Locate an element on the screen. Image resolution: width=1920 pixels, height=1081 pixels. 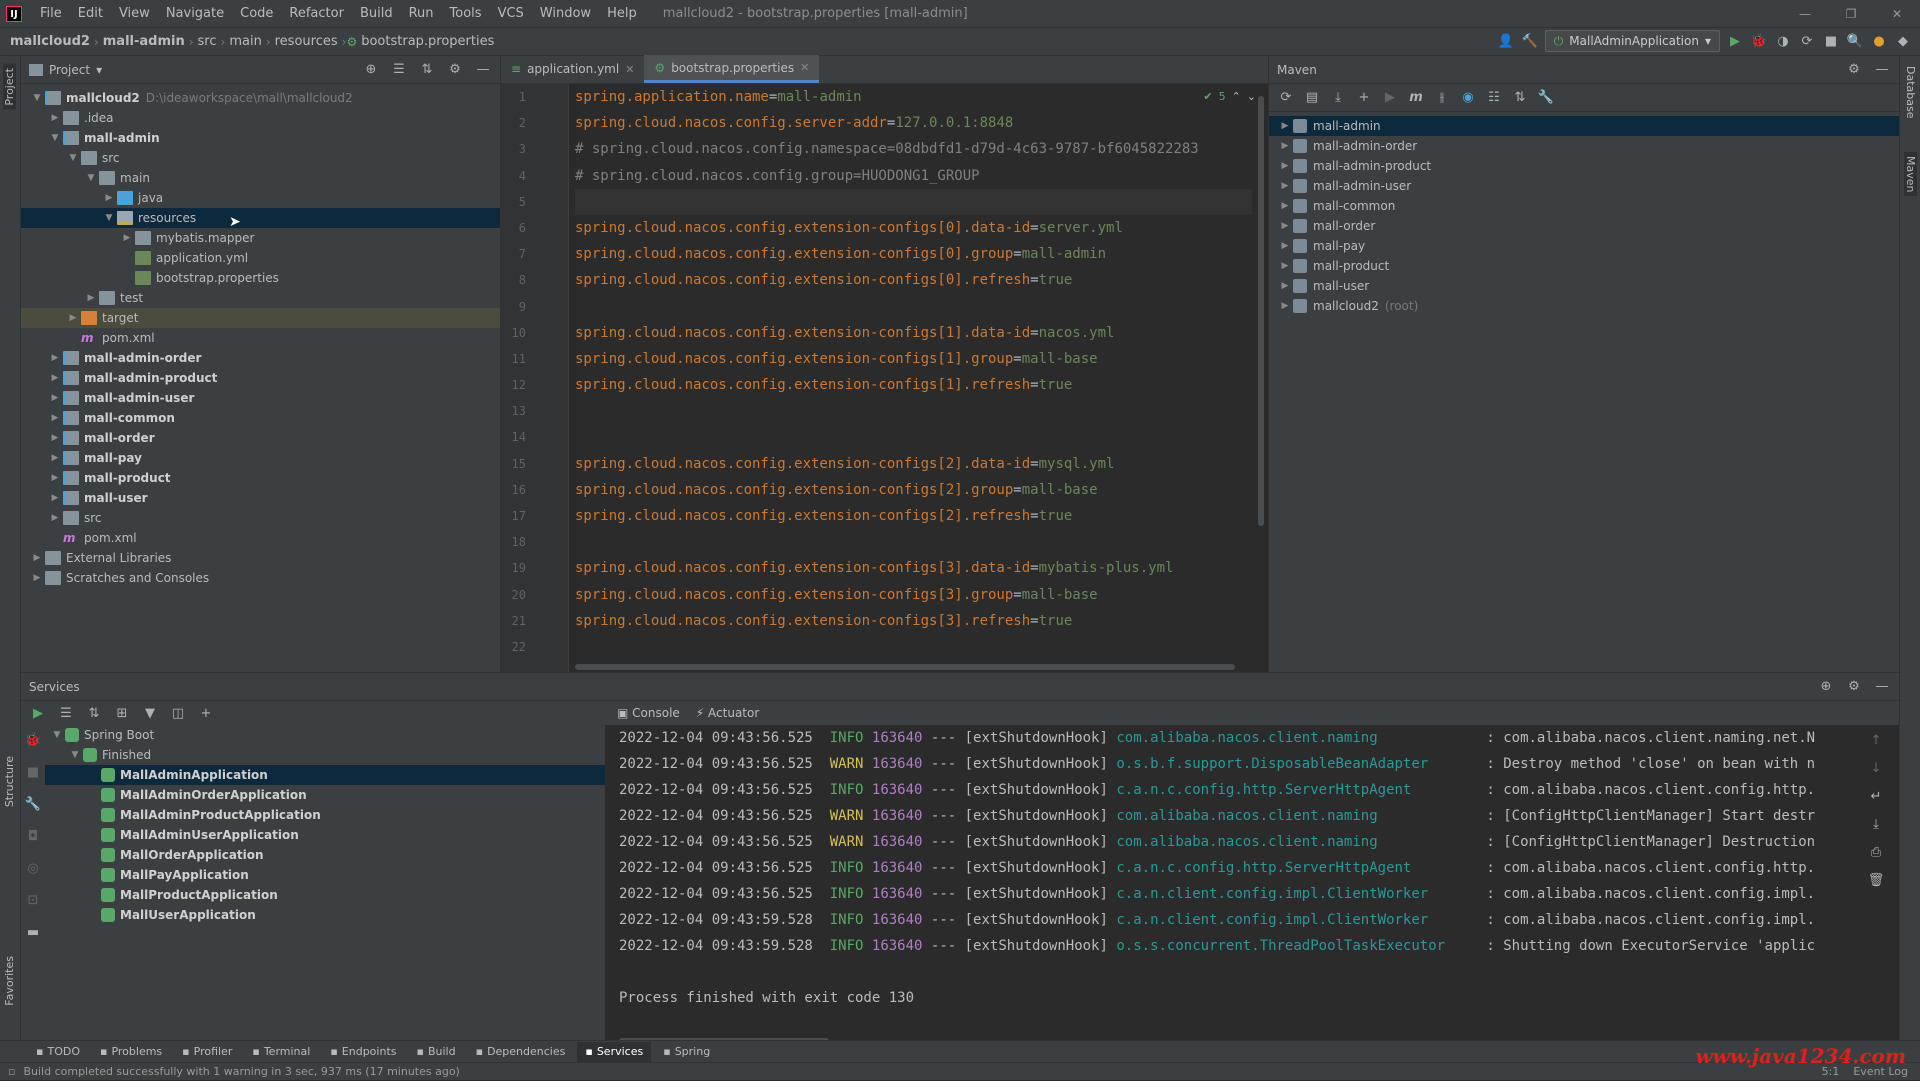
project-panel-title: Project is located at coordinates (69, 70).